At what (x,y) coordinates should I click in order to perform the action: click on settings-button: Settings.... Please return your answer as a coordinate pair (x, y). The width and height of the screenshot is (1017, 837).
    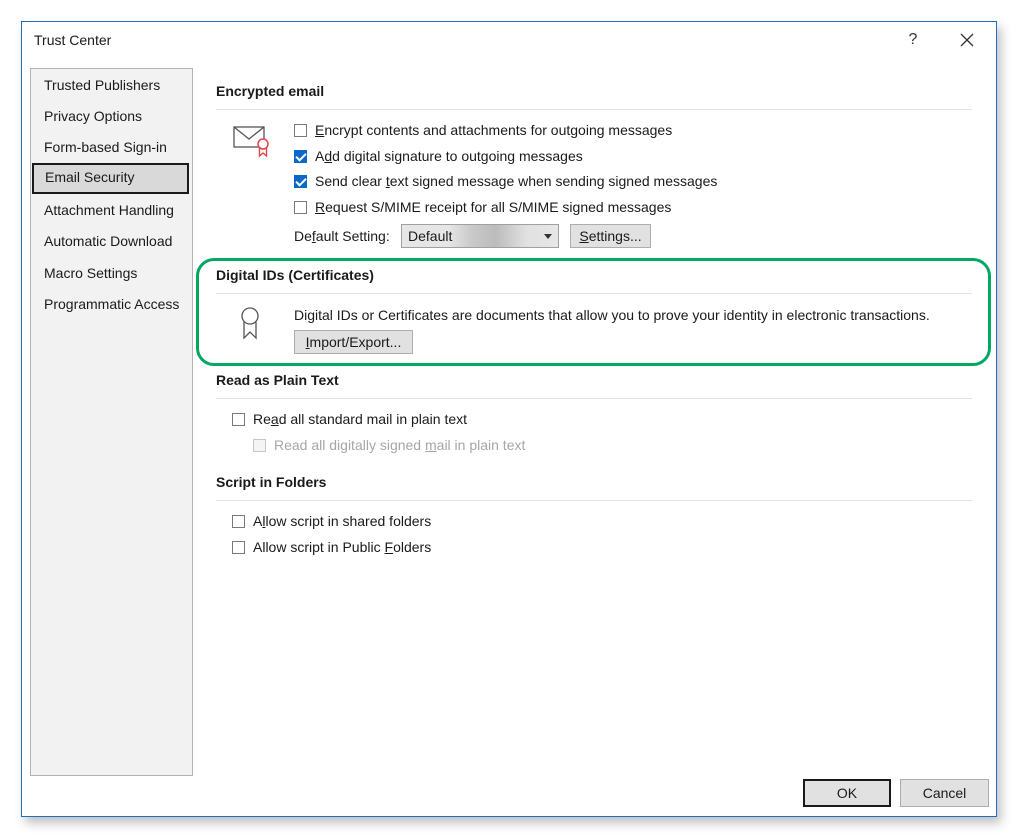
    Looking at the image, I should click on (610, 236).